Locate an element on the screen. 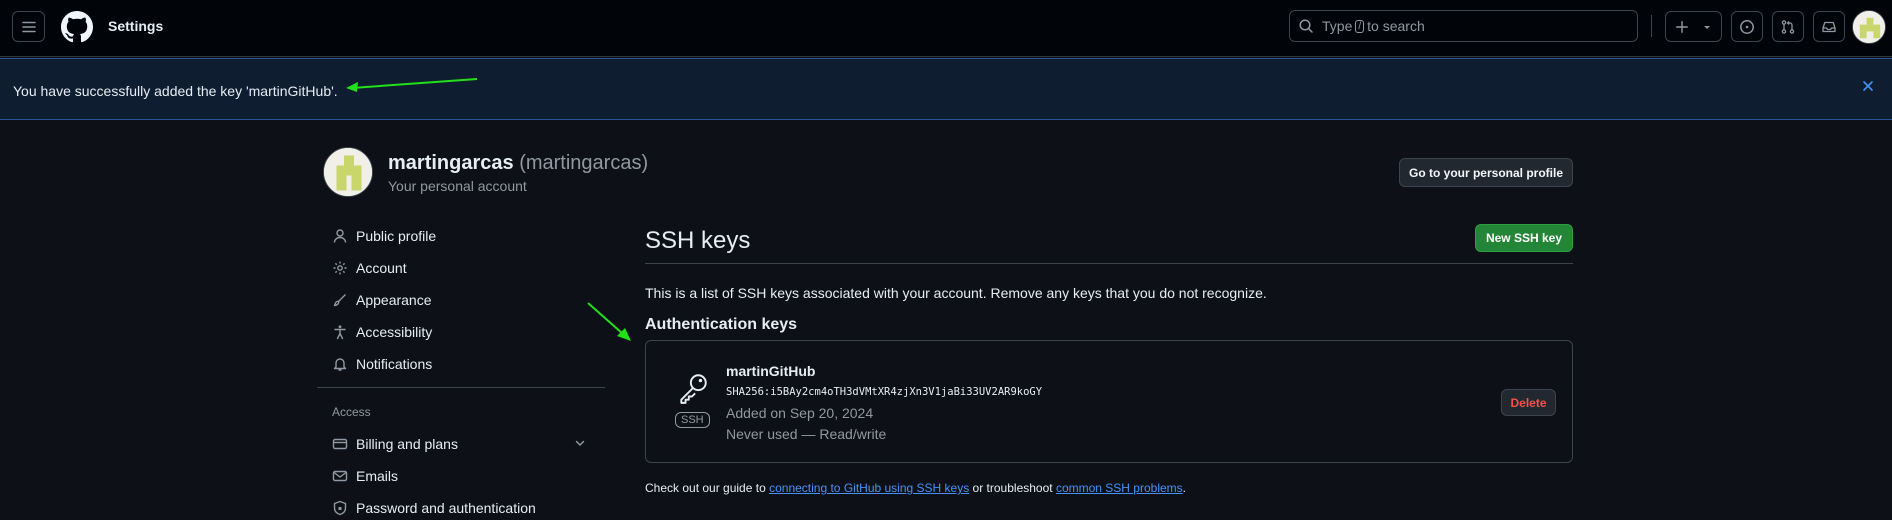  delete-key-button: Delete is located at coordinates (1528, 402).